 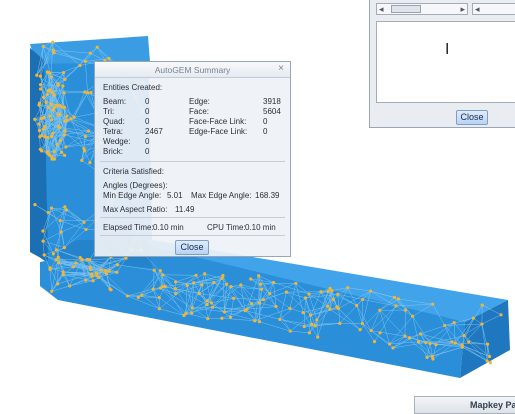 I want to click on dialog-titlebar: AutoGEM Summary ×, so click(x=192, y=70).